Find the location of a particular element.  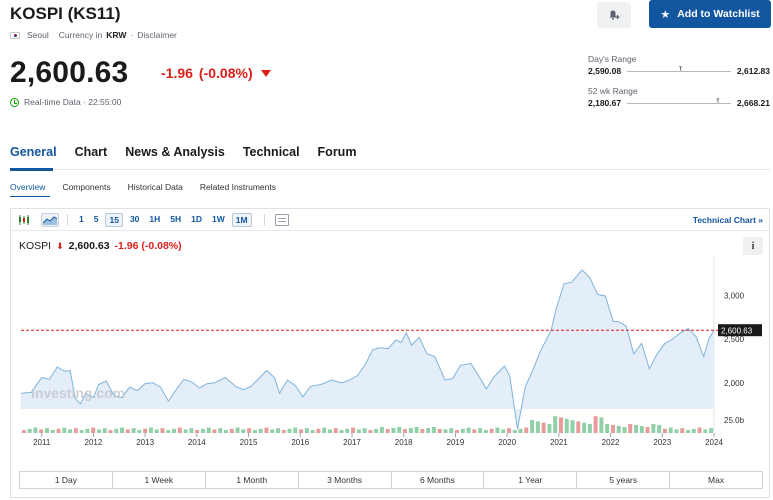

subtab-overview: Overview is located at coordinates (27, 187).